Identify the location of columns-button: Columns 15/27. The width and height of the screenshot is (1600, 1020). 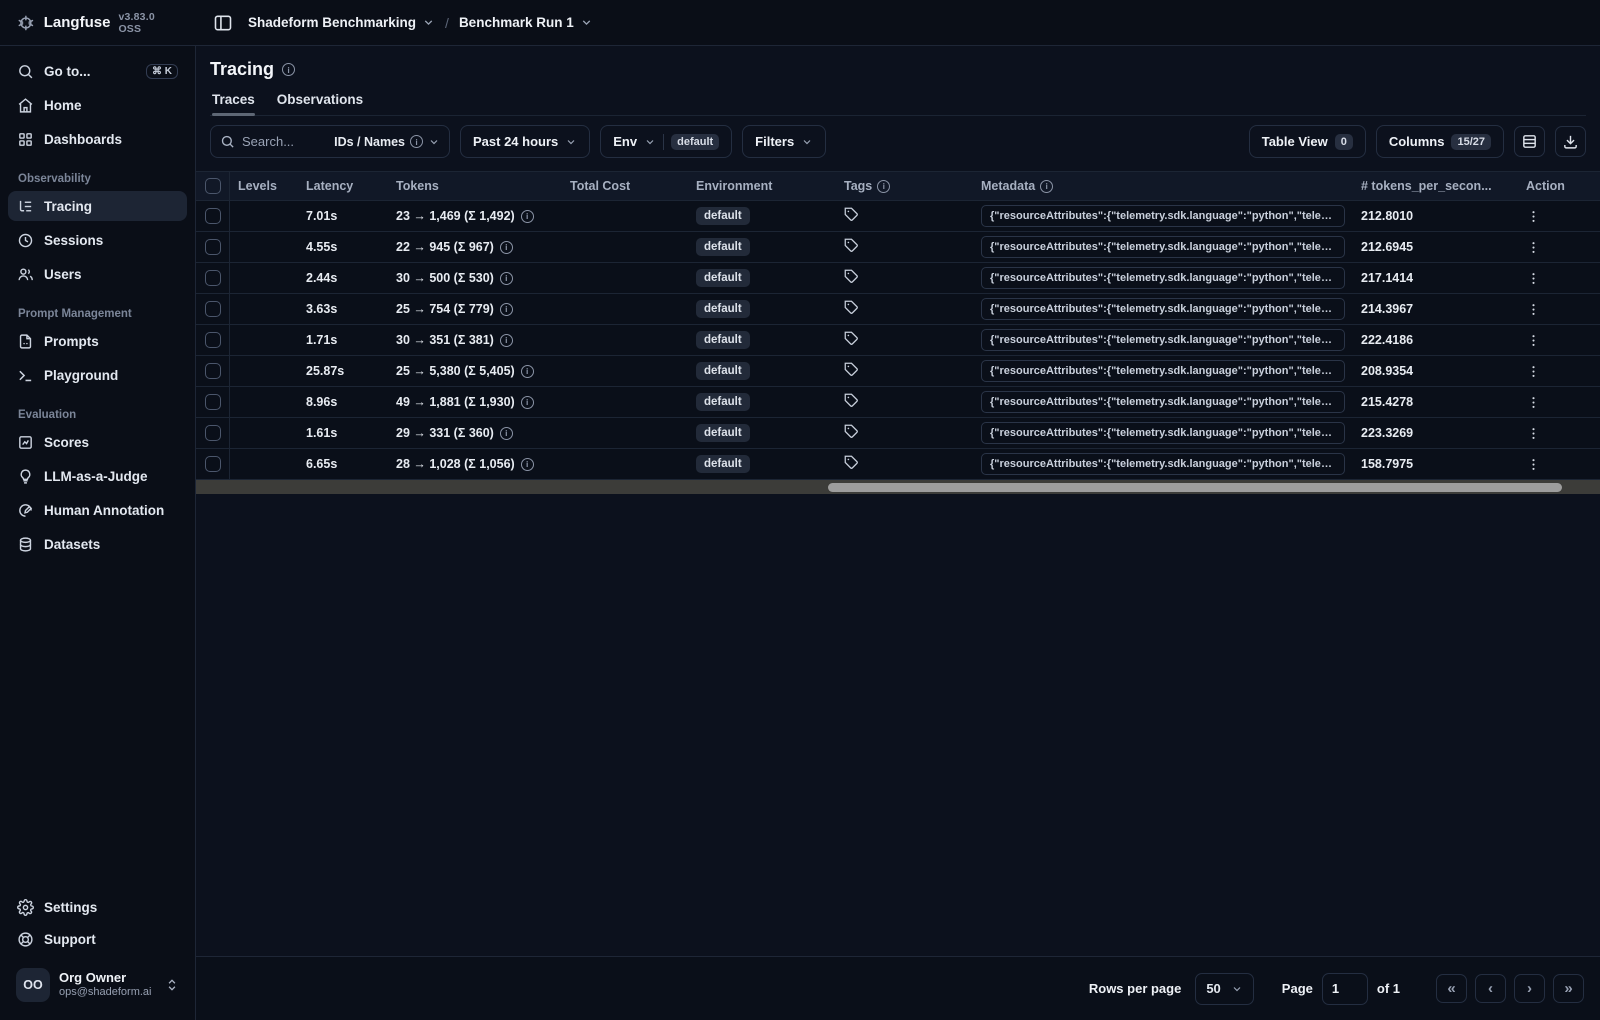
(1439, 141).